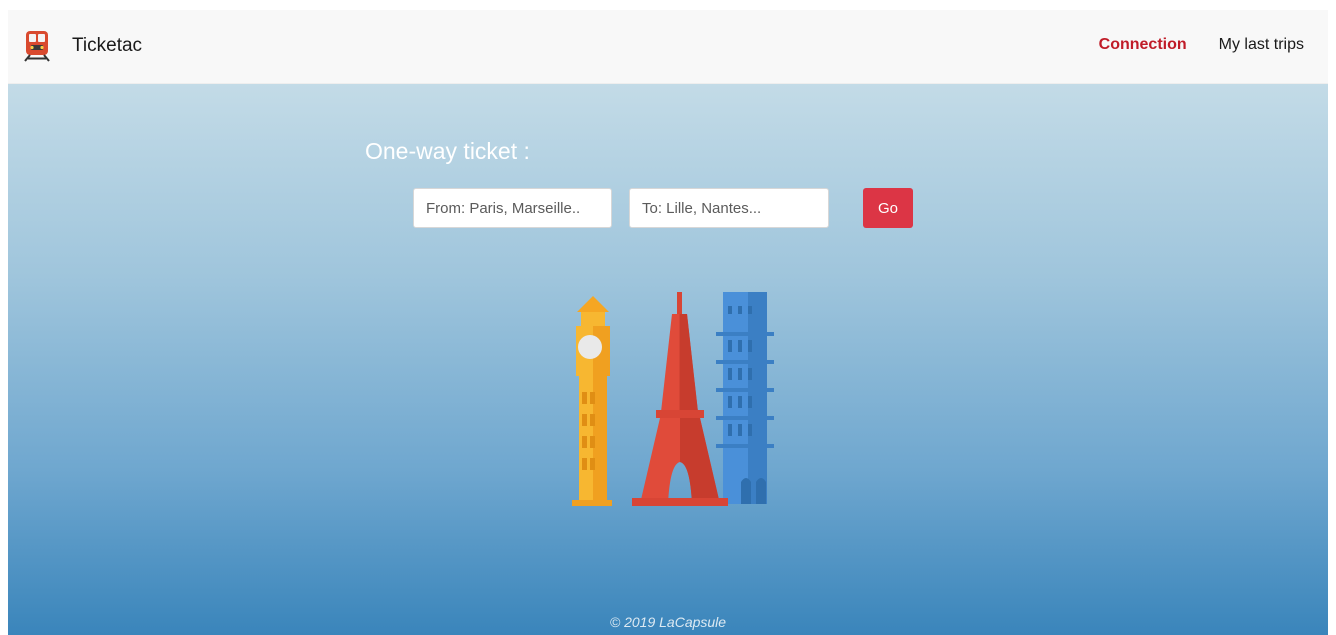 The width and height of the screenshot is (1336, 635). I want to click on landmarks-illustration, so click(673, 399).